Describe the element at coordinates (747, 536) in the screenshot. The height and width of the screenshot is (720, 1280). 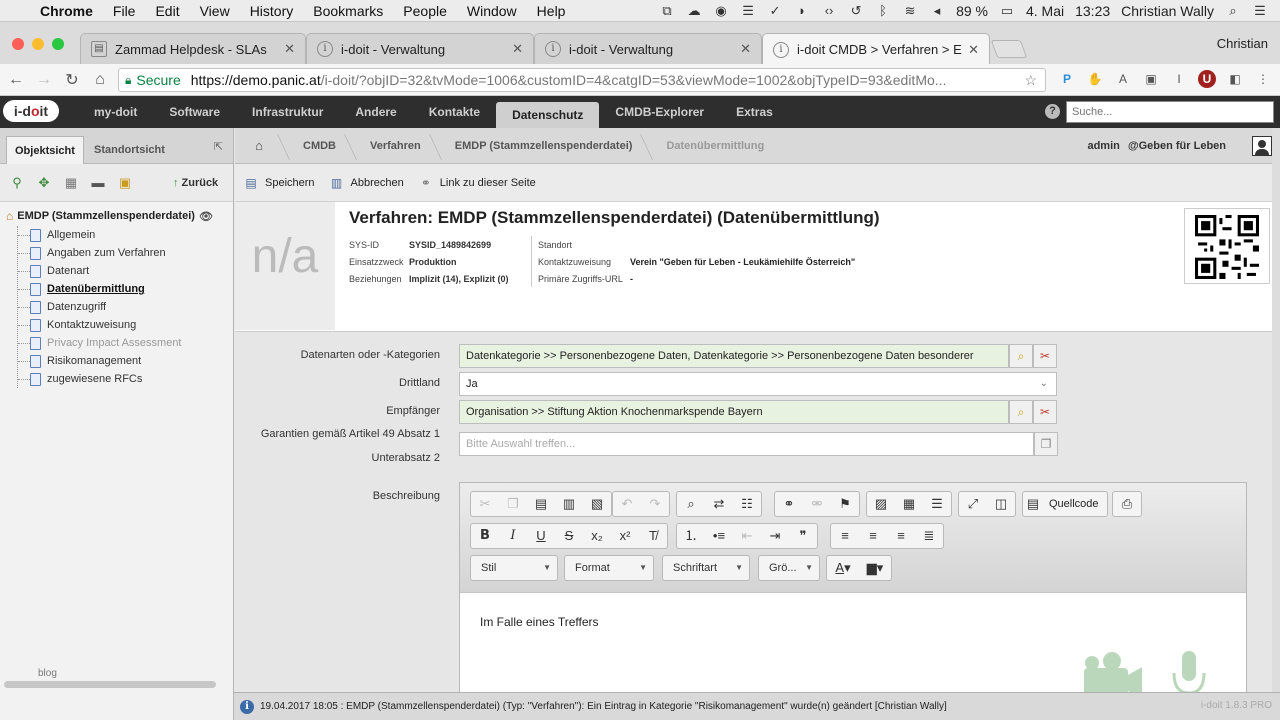
I see `outdent-icon: ⇤` at that location.